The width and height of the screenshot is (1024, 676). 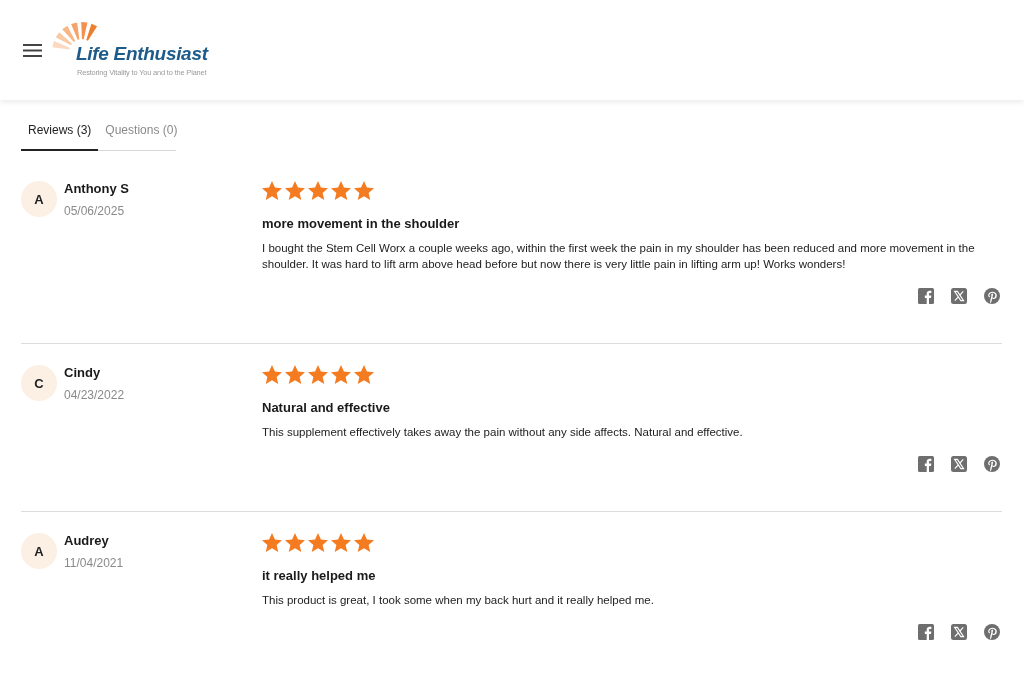 What do you see at coordinates (94, 563) in the screenshot?
I see `review-date: 11/04/2021` at bounding box center [94, 563].